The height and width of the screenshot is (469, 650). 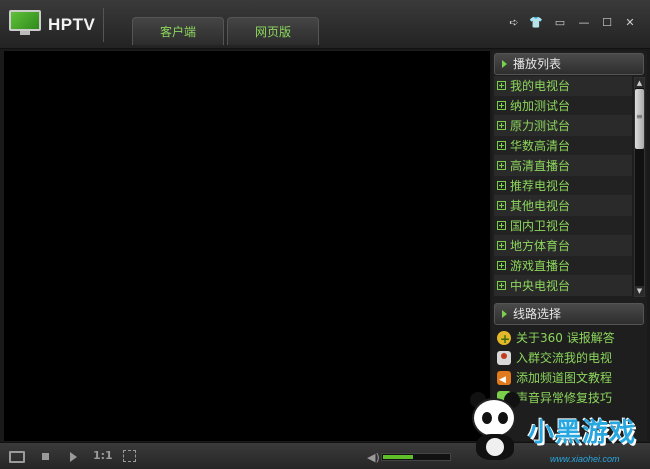 I want to click on link-item: 关于360 误报解答, so click(x=569, y=338).